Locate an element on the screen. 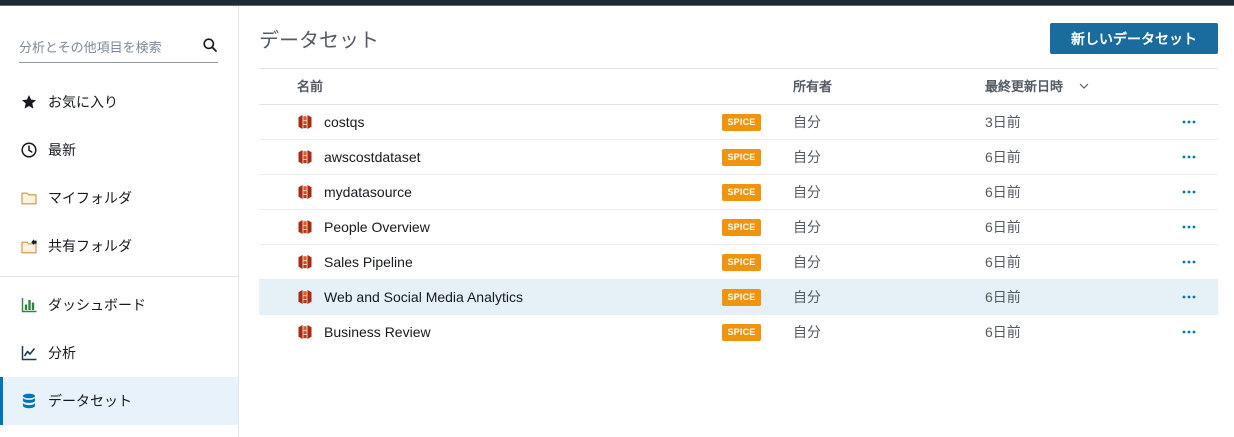  clock-icon is located at coordinates (29, 150).